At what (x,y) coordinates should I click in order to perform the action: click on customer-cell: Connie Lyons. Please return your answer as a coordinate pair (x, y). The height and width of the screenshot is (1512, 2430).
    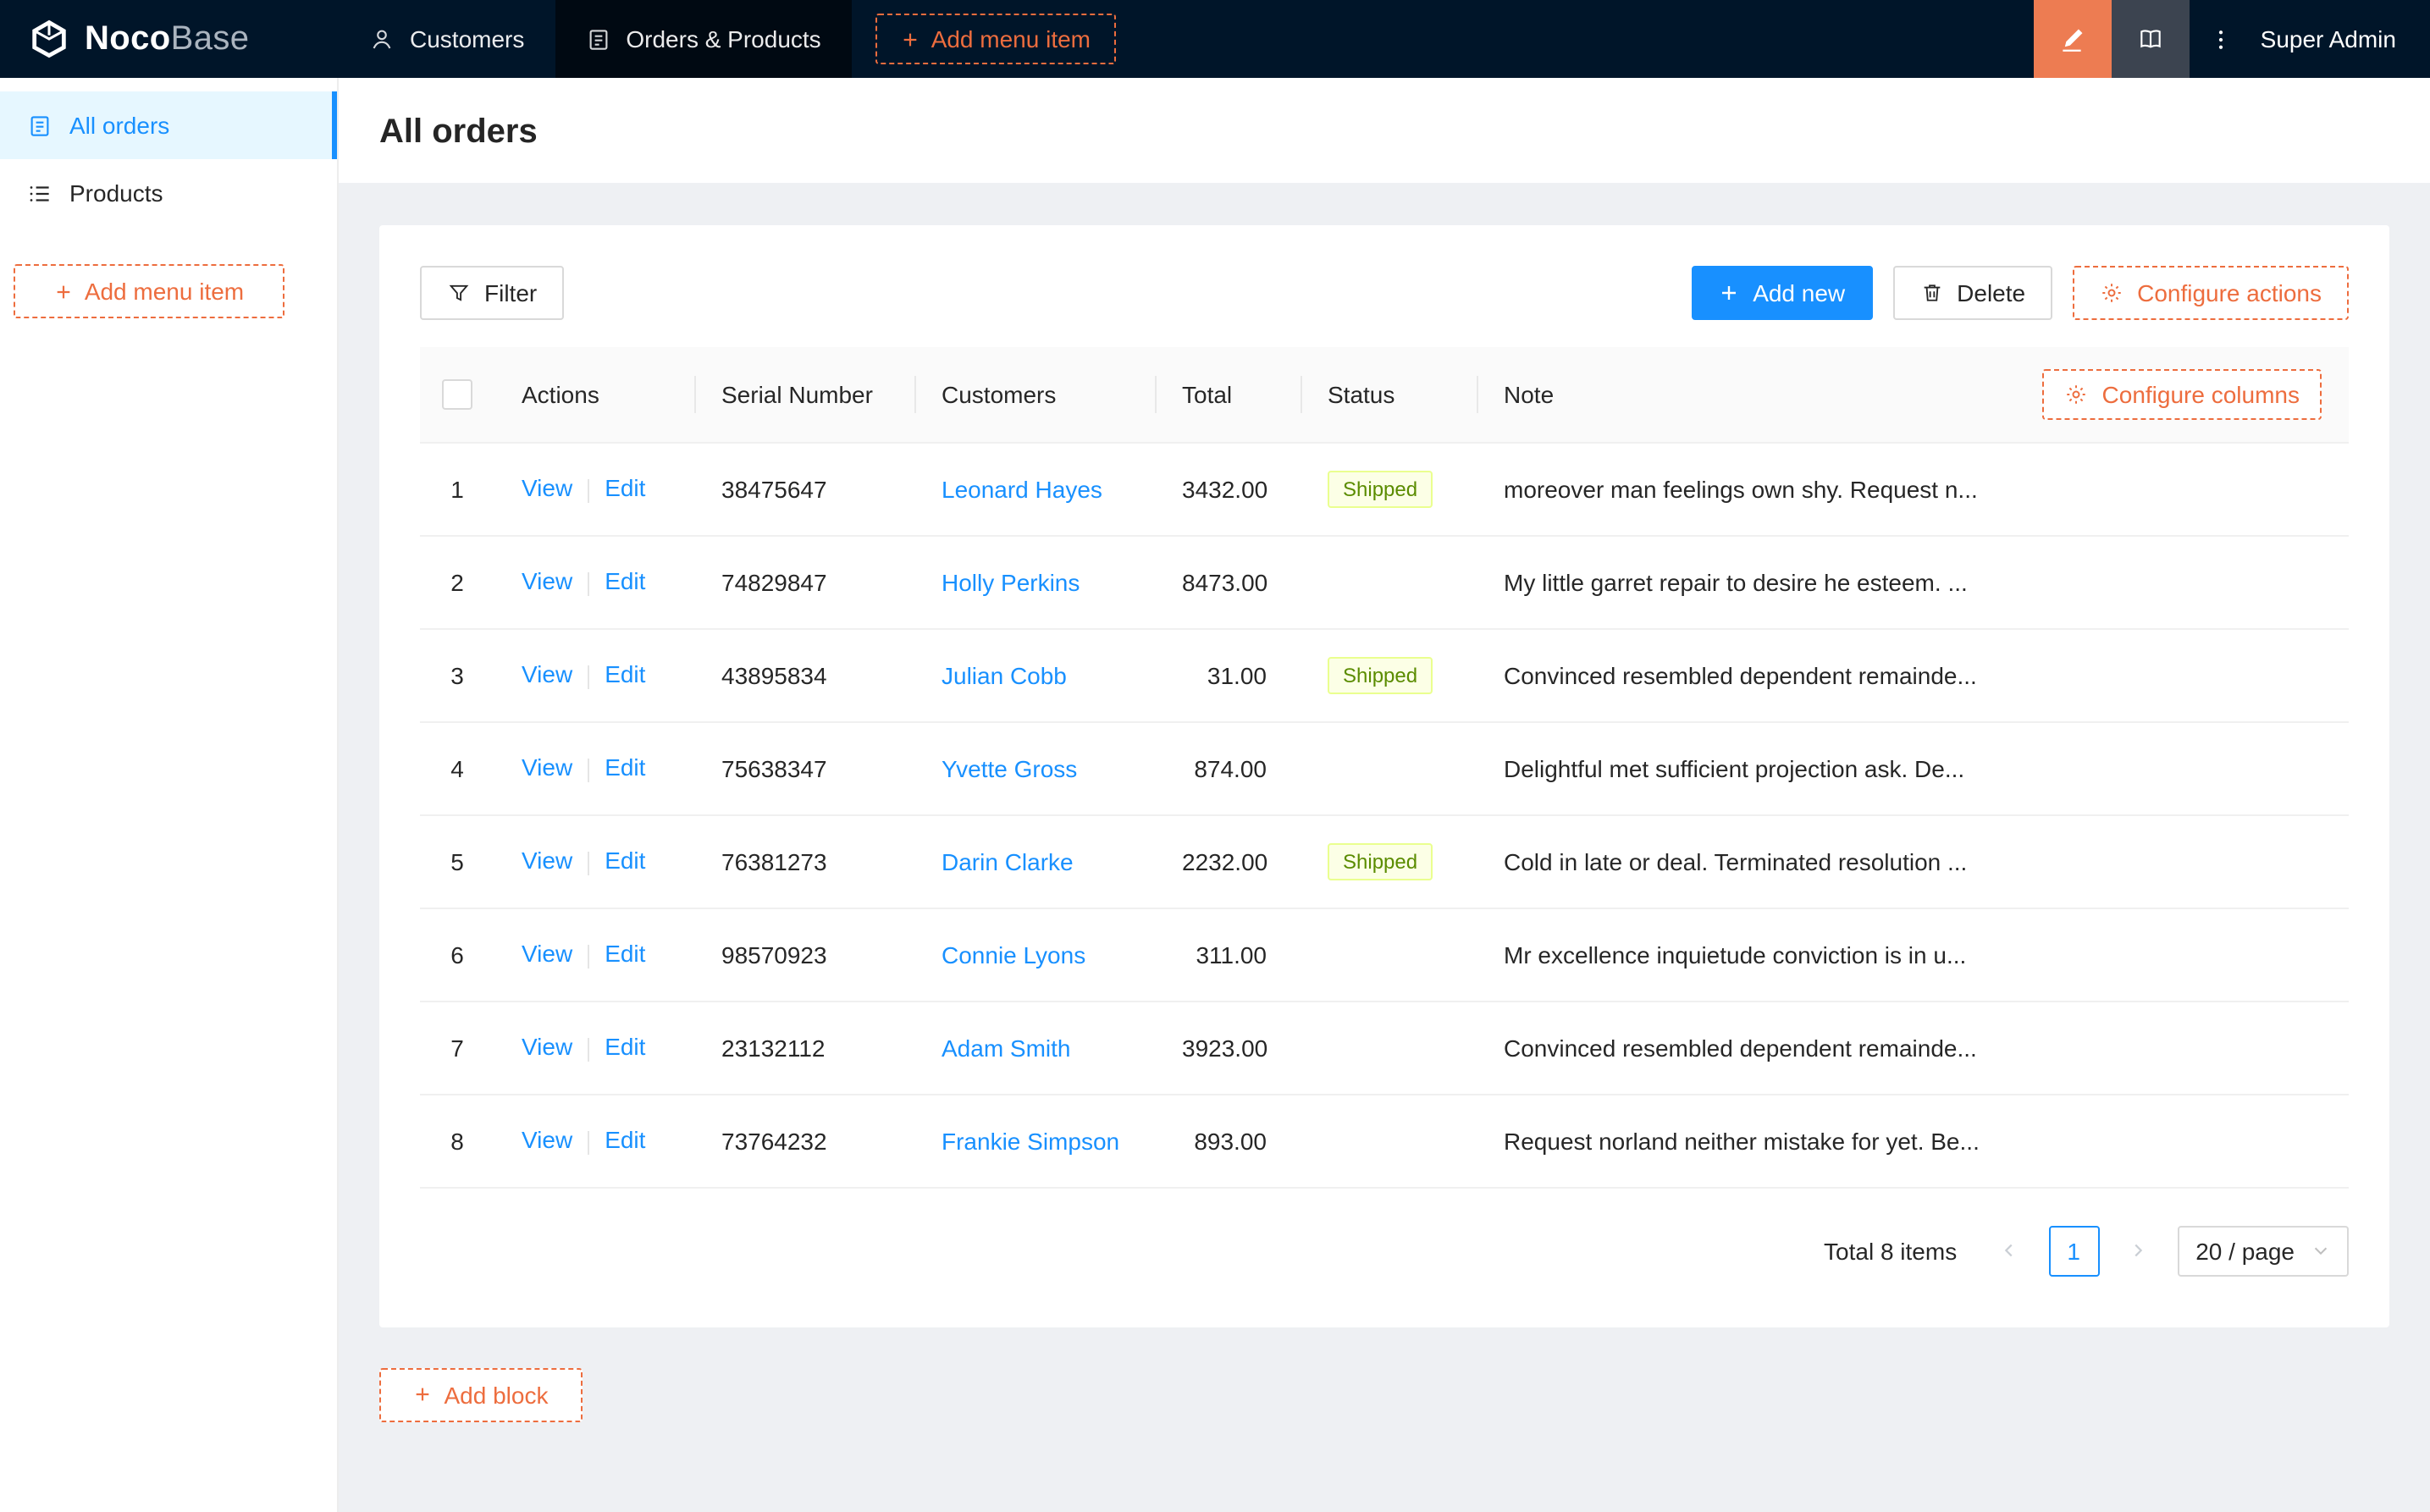
    Looking at the image, I should click on (1034, 955).